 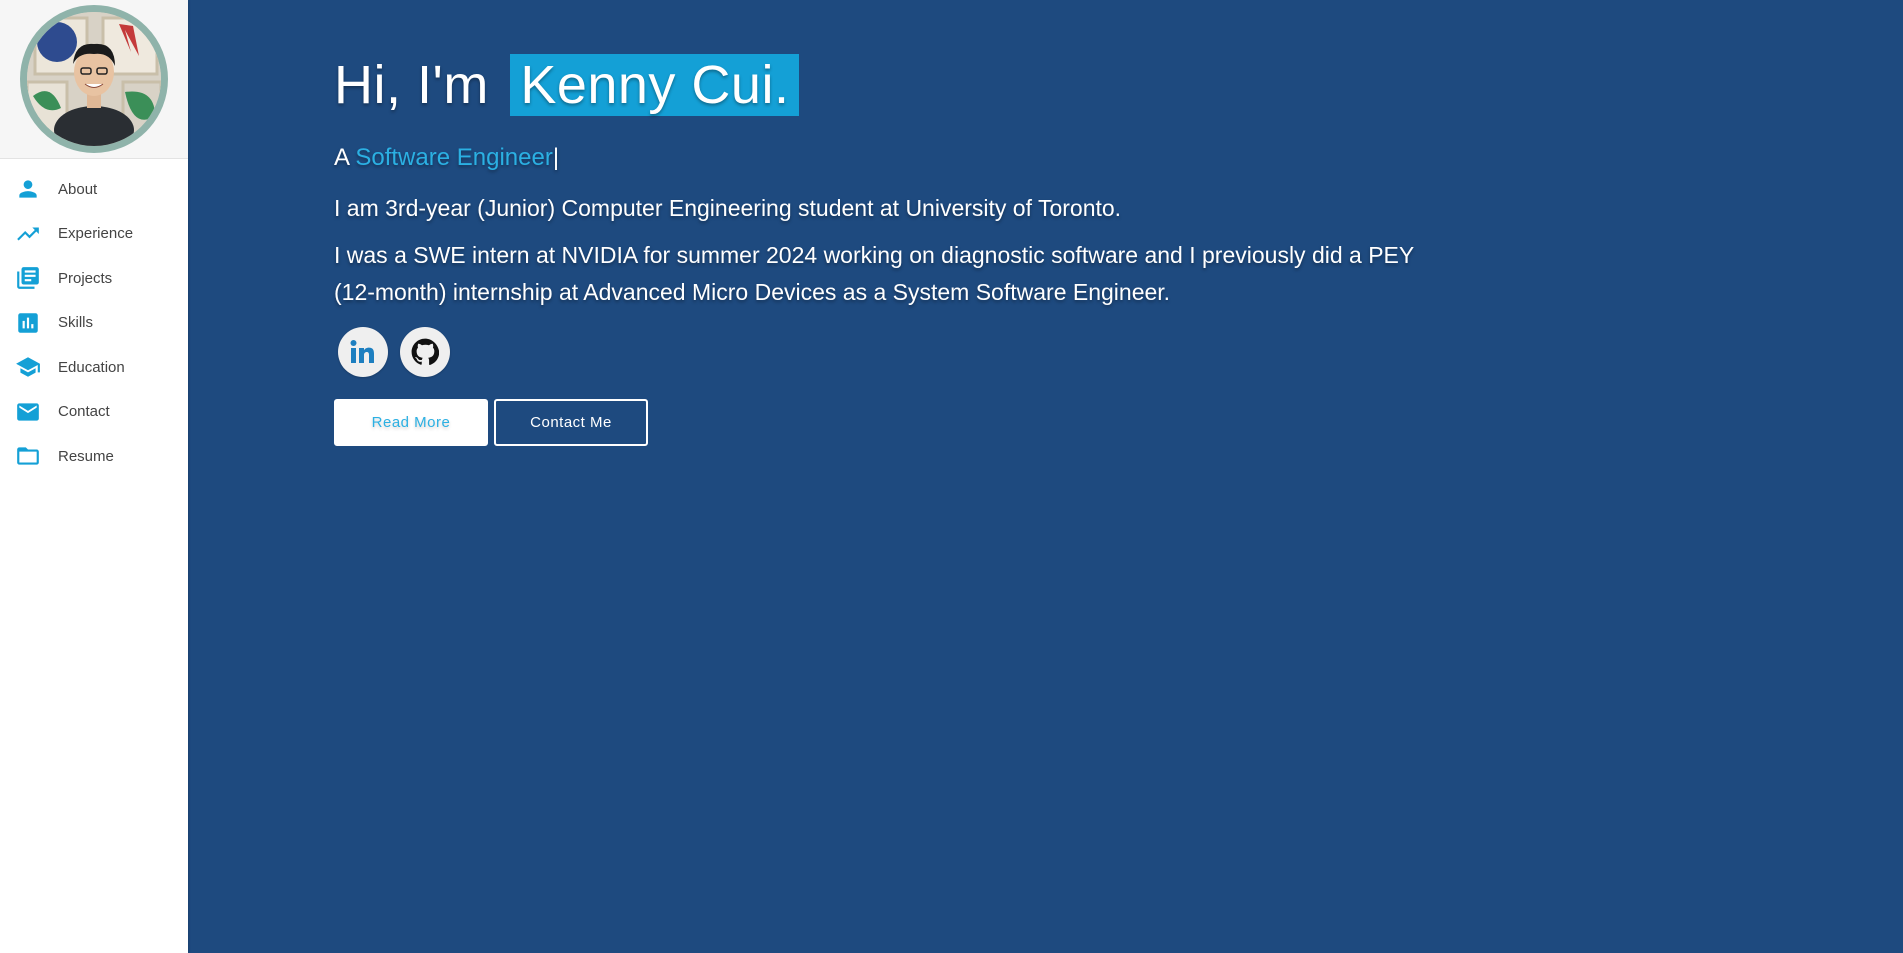 What do you see at coordinates (984, 85) in the screenshot?
I see `hero-heading: Hi, I'm Kenny Cui.` at bounding box center [984, 85].